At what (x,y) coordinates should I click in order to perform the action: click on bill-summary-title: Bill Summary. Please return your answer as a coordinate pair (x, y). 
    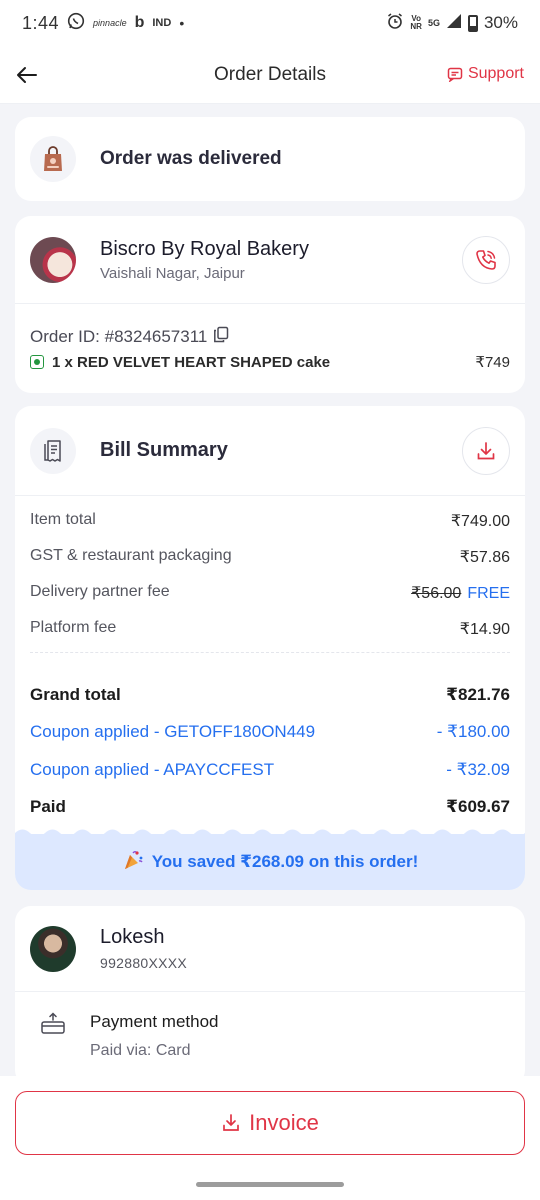
    Looking at the image, I should click on (164, 450).